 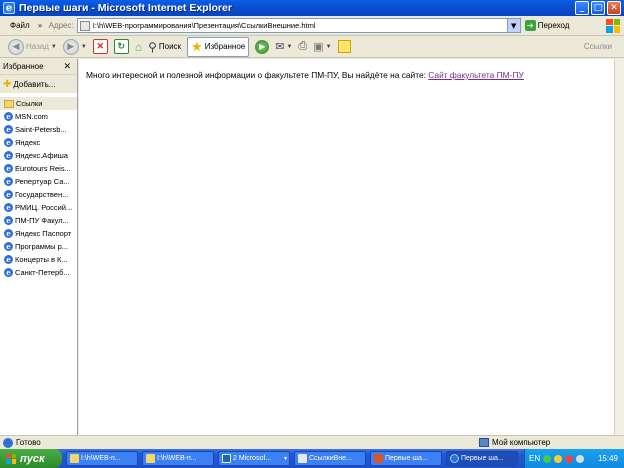 I want to click on forward-dropdown-icon: ▼, so click(x=84, y=47).